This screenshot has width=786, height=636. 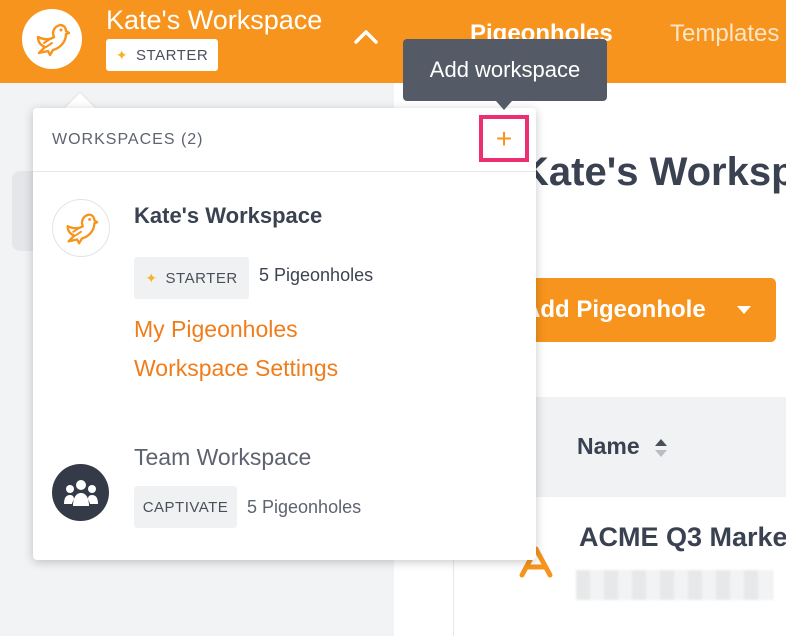 I want to click on team-avatar-icon, so click(x=80, y=492).